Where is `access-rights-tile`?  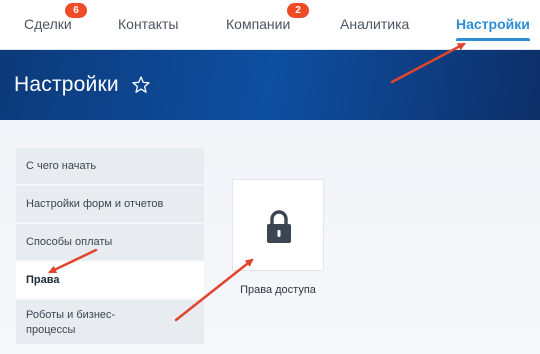
access-rights-tile is located at coordinates (278, 225).